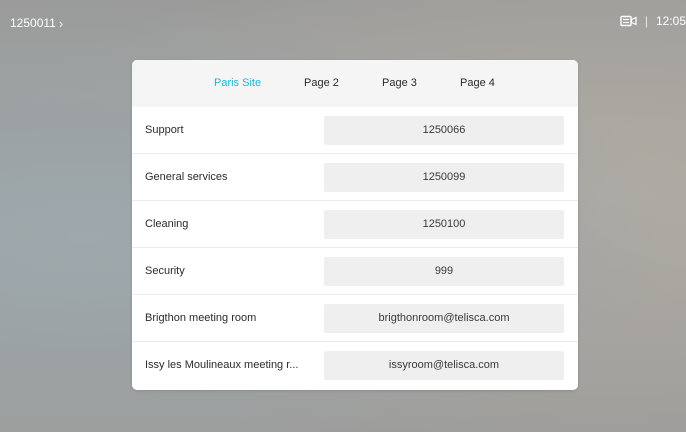 The image size is (686, 432). I want to click on dial-button: 999, so click(444, 271).